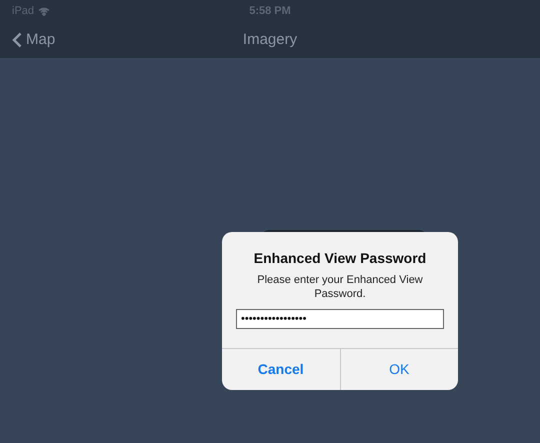  I want to click on dialog-message: Please enter your Enhanced View Password., so click(340, 287).